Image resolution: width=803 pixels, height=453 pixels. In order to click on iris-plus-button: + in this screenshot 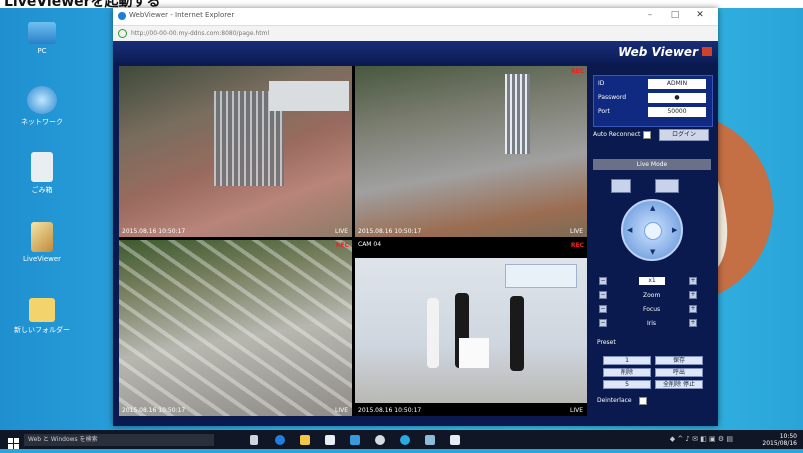, I will do `click(693, 323)`.